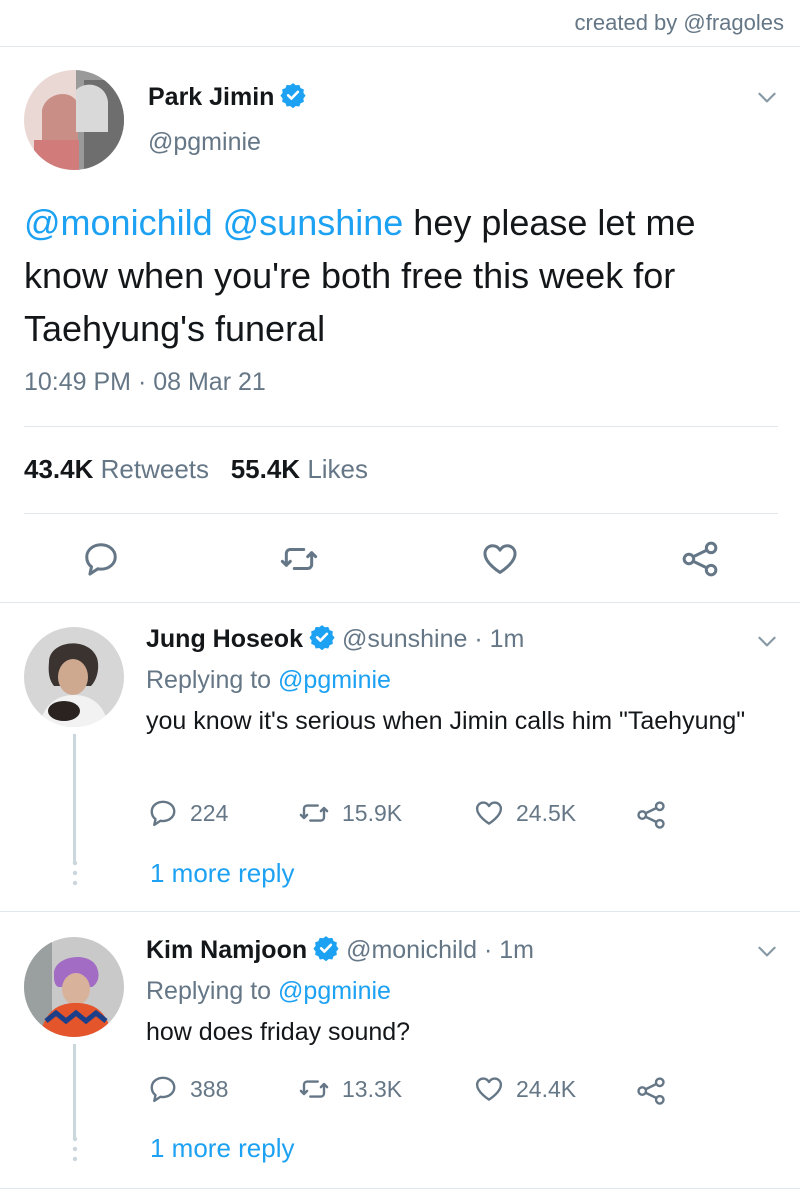 The image size is (800, 1200). I want to click on mention-link: @sunshine, so click(313, 222).